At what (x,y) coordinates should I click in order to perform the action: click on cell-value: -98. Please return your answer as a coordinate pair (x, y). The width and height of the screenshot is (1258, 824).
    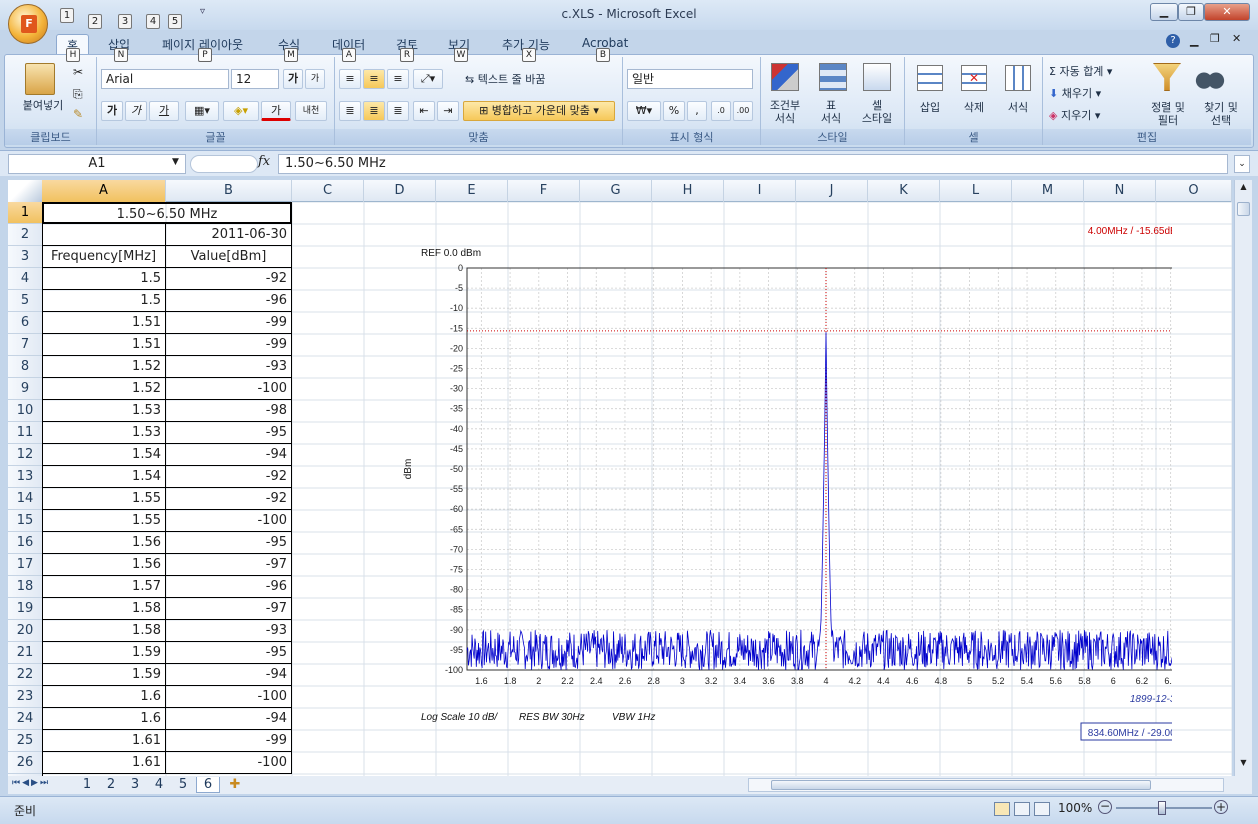
    Looking at the image, I should click on (229, 411).